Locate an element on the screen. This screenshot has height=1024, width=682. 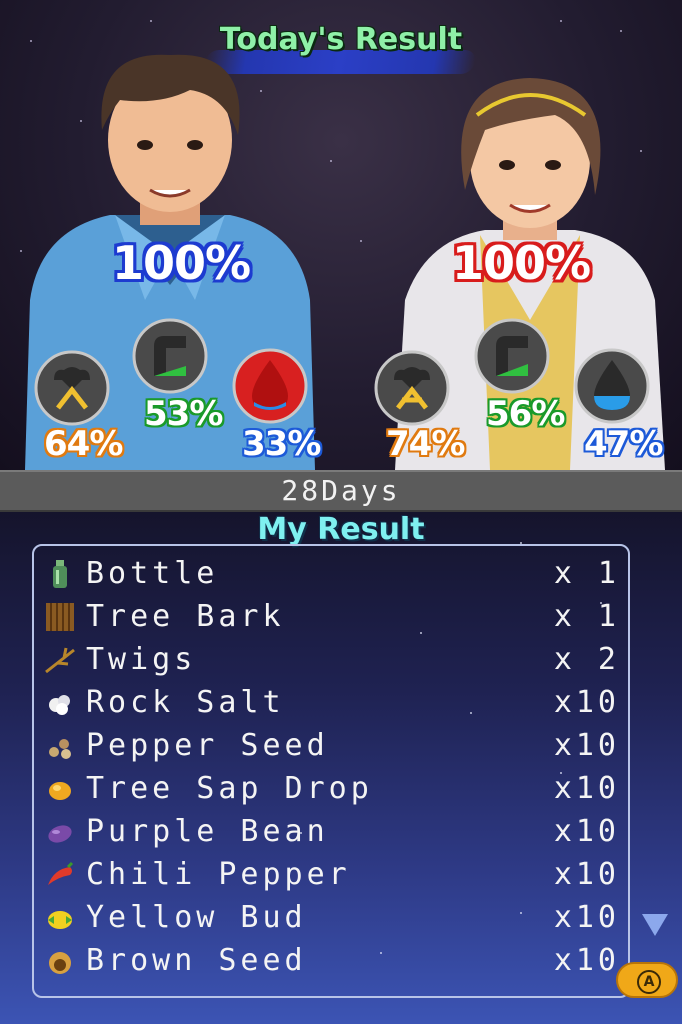
scroll-down-arrow-icon is located at coordinates (655, 925).